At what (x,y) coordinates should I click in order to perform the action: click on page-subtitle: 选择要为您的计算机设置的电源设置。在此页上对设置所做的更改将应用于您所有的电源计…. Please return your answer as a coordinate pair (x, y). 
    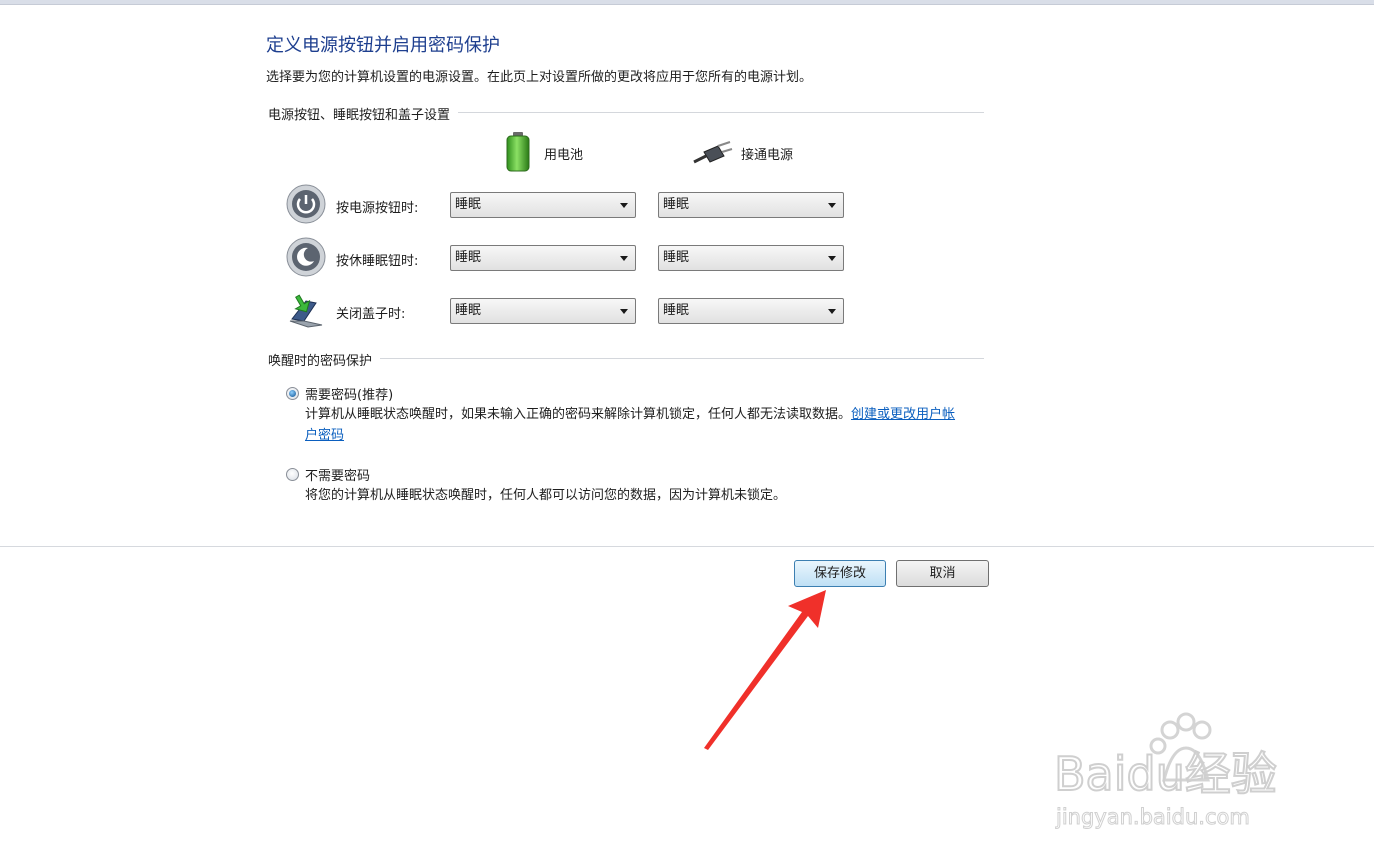
    Looking at the image, I should click on (539, 77).